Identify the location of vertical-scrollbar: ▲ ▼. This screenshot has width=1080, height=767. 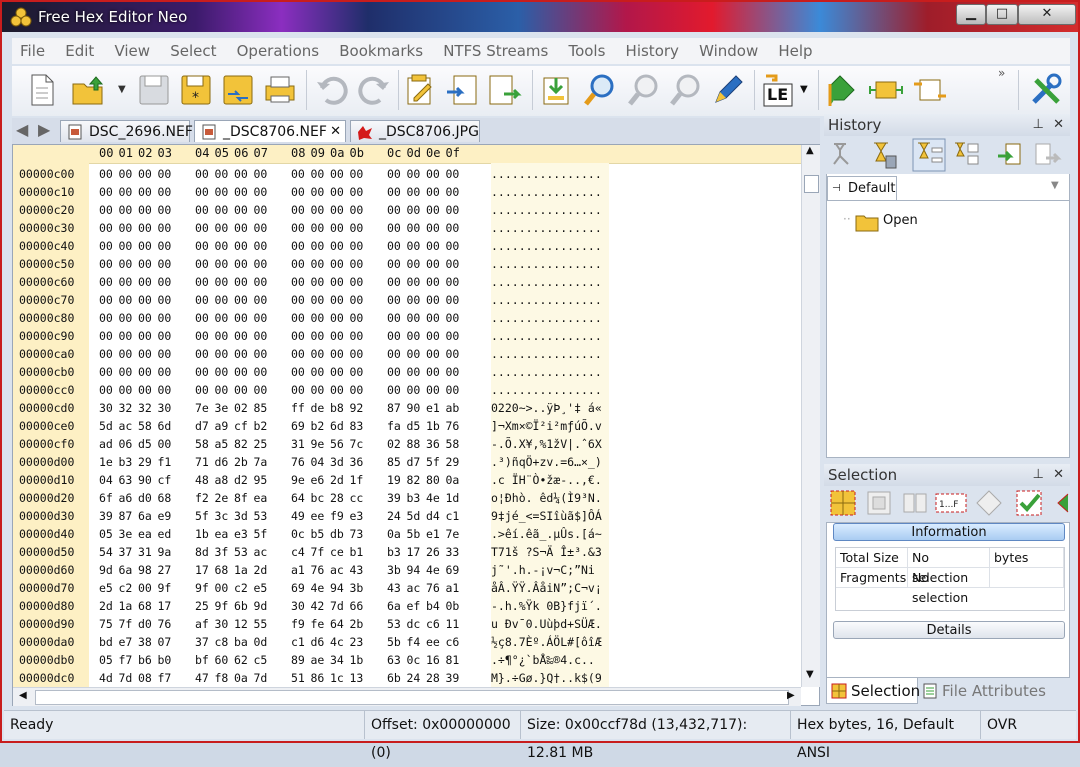
(810, 416).